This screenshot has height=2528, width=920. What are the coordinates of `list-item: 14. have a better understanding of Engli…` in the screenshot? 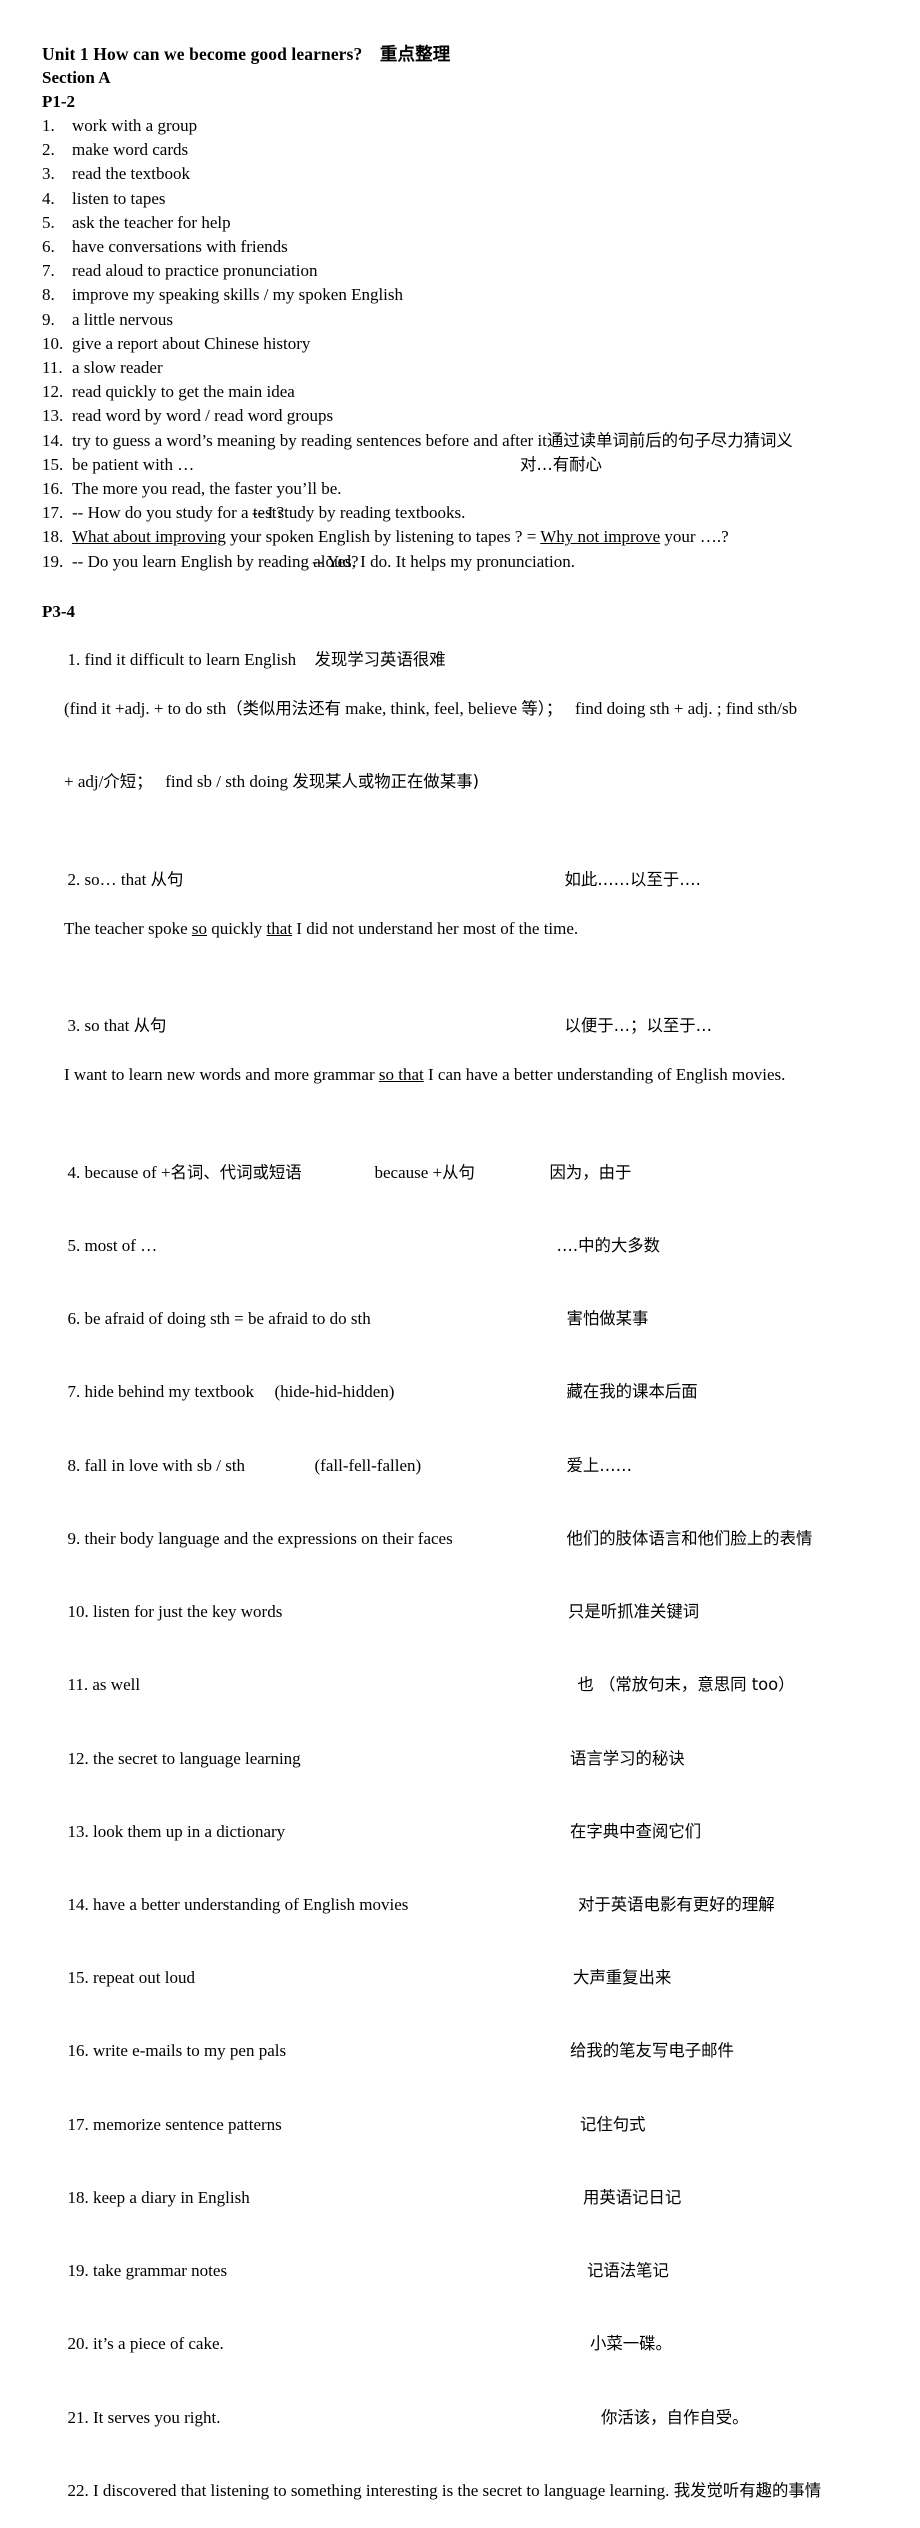 It's located at (468, 1905).